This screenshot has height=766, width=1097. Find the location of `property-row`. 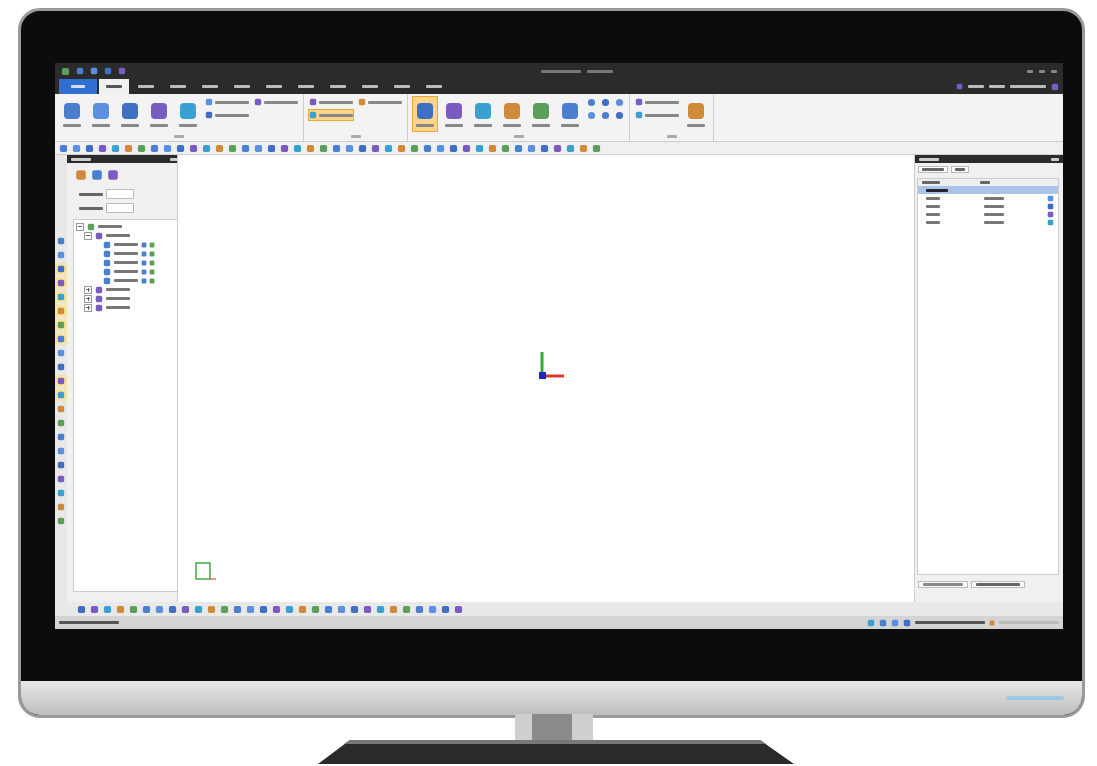

property-row is located at coordinates (988, 190).